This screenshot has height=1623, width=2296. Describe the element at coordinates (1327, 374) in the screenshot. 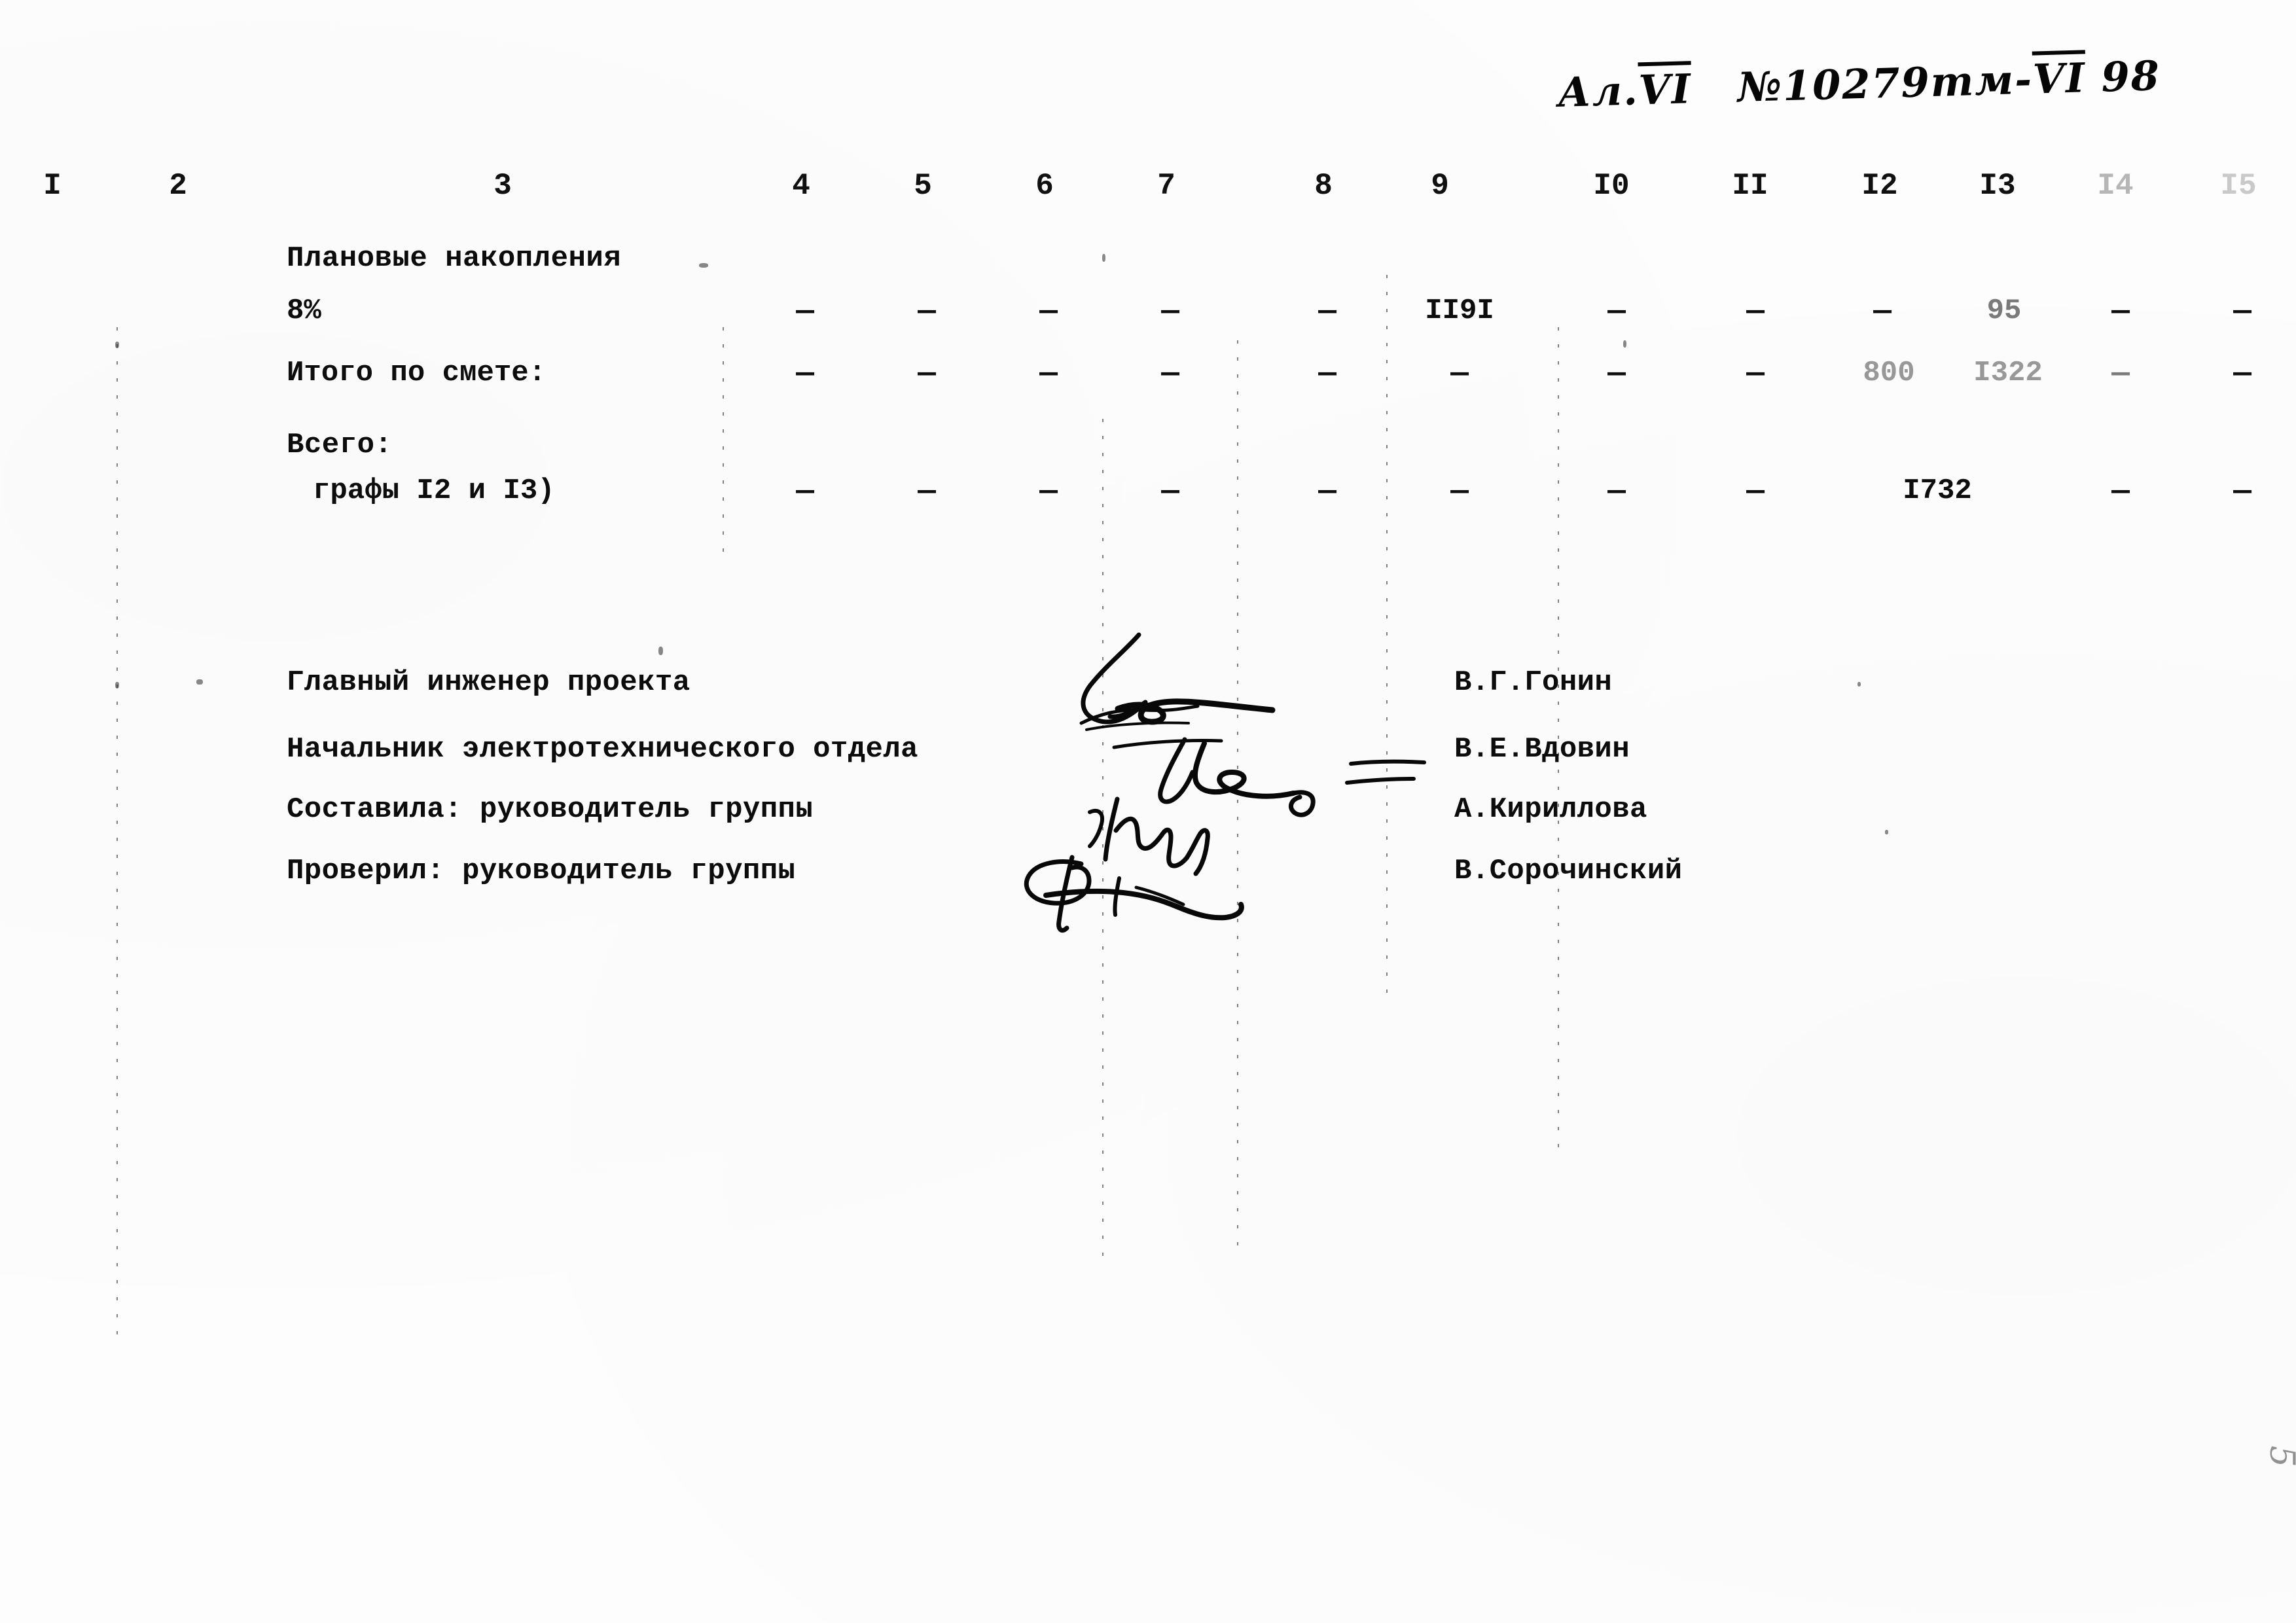

I see `row-2-col-8: —` at that location.